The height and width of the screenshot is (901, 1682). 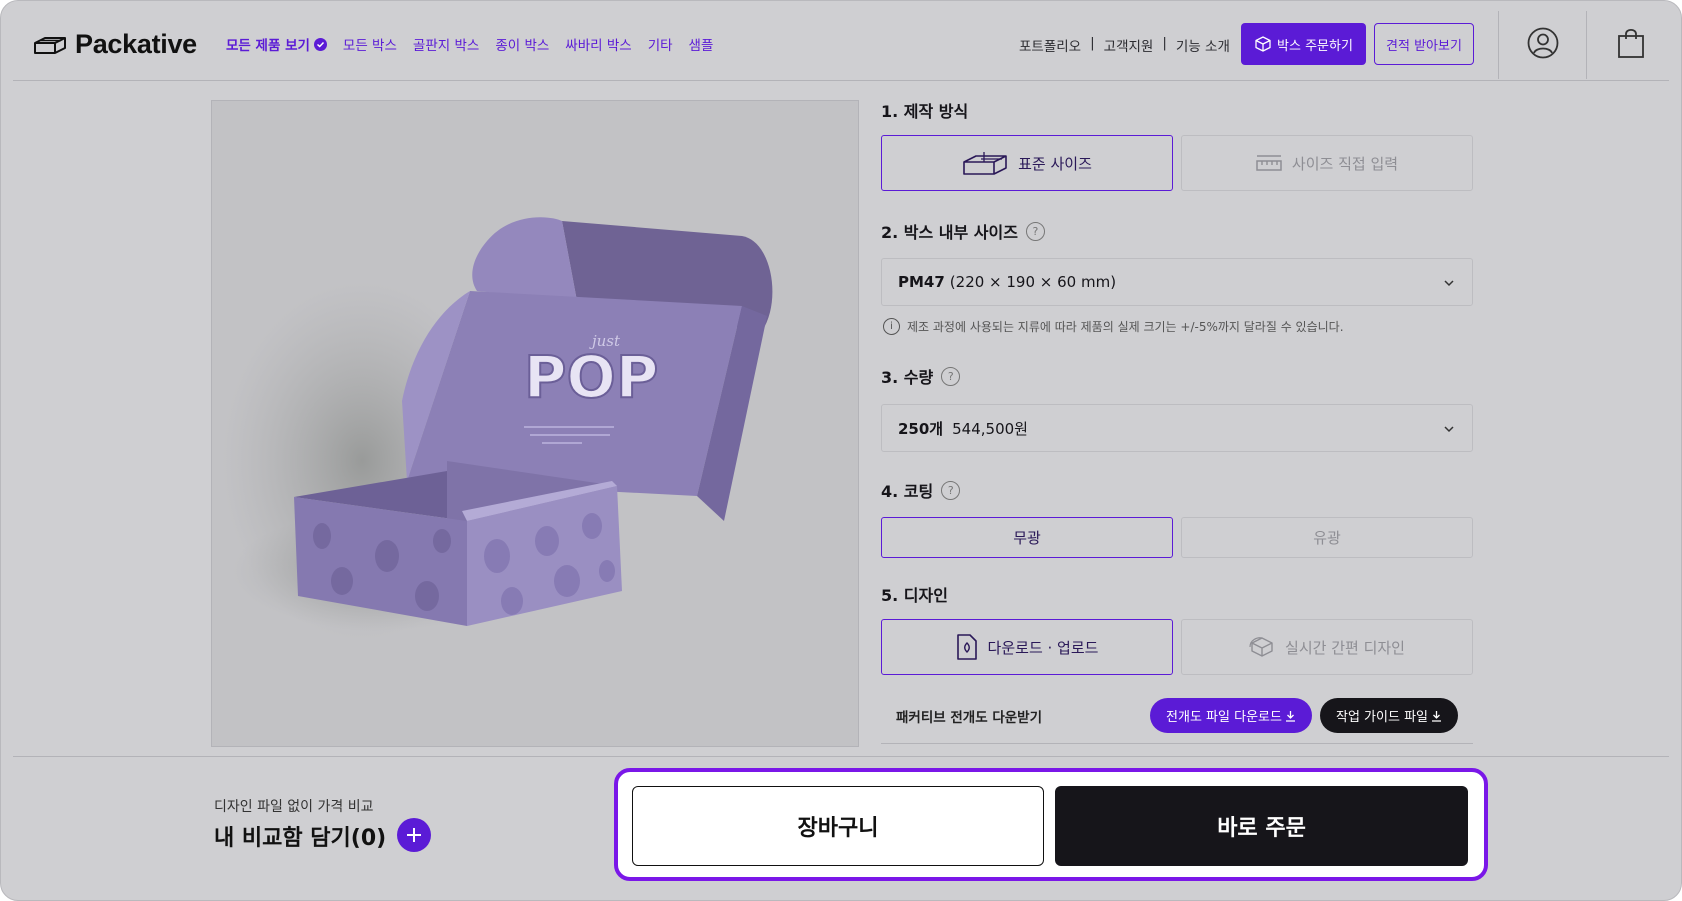 What do you see at coordinates (1345, 163) in the screenshot?
I see `method-custom-size-label: 사이즈 직접 입력` at bounding box center [1345, 163].